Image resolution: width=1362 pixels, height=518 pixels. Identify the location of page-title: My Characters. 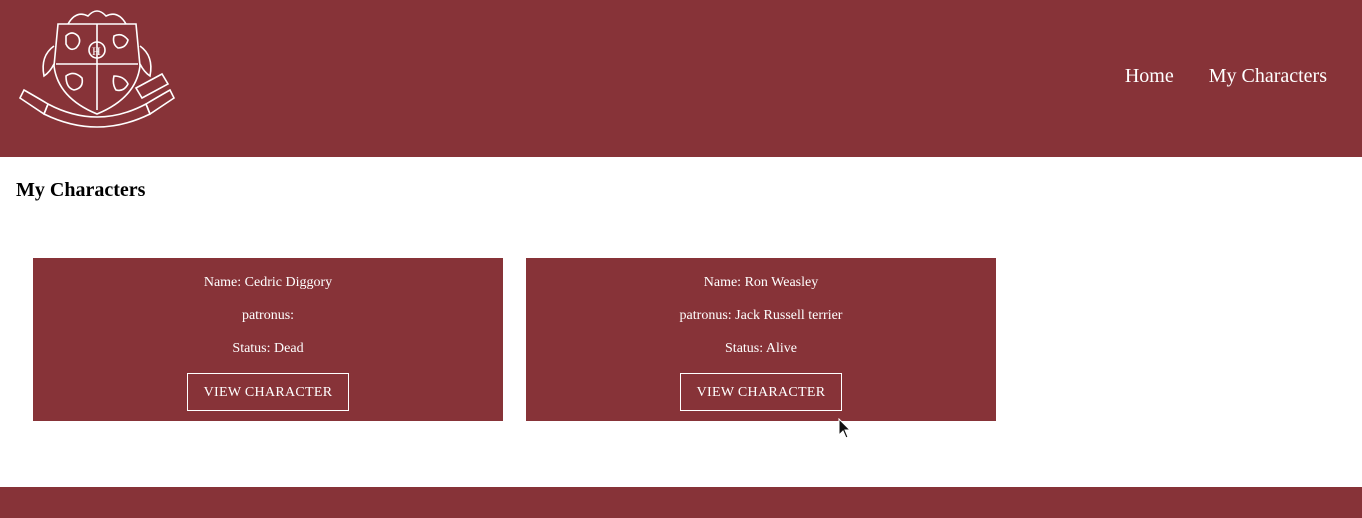
(81, 190).